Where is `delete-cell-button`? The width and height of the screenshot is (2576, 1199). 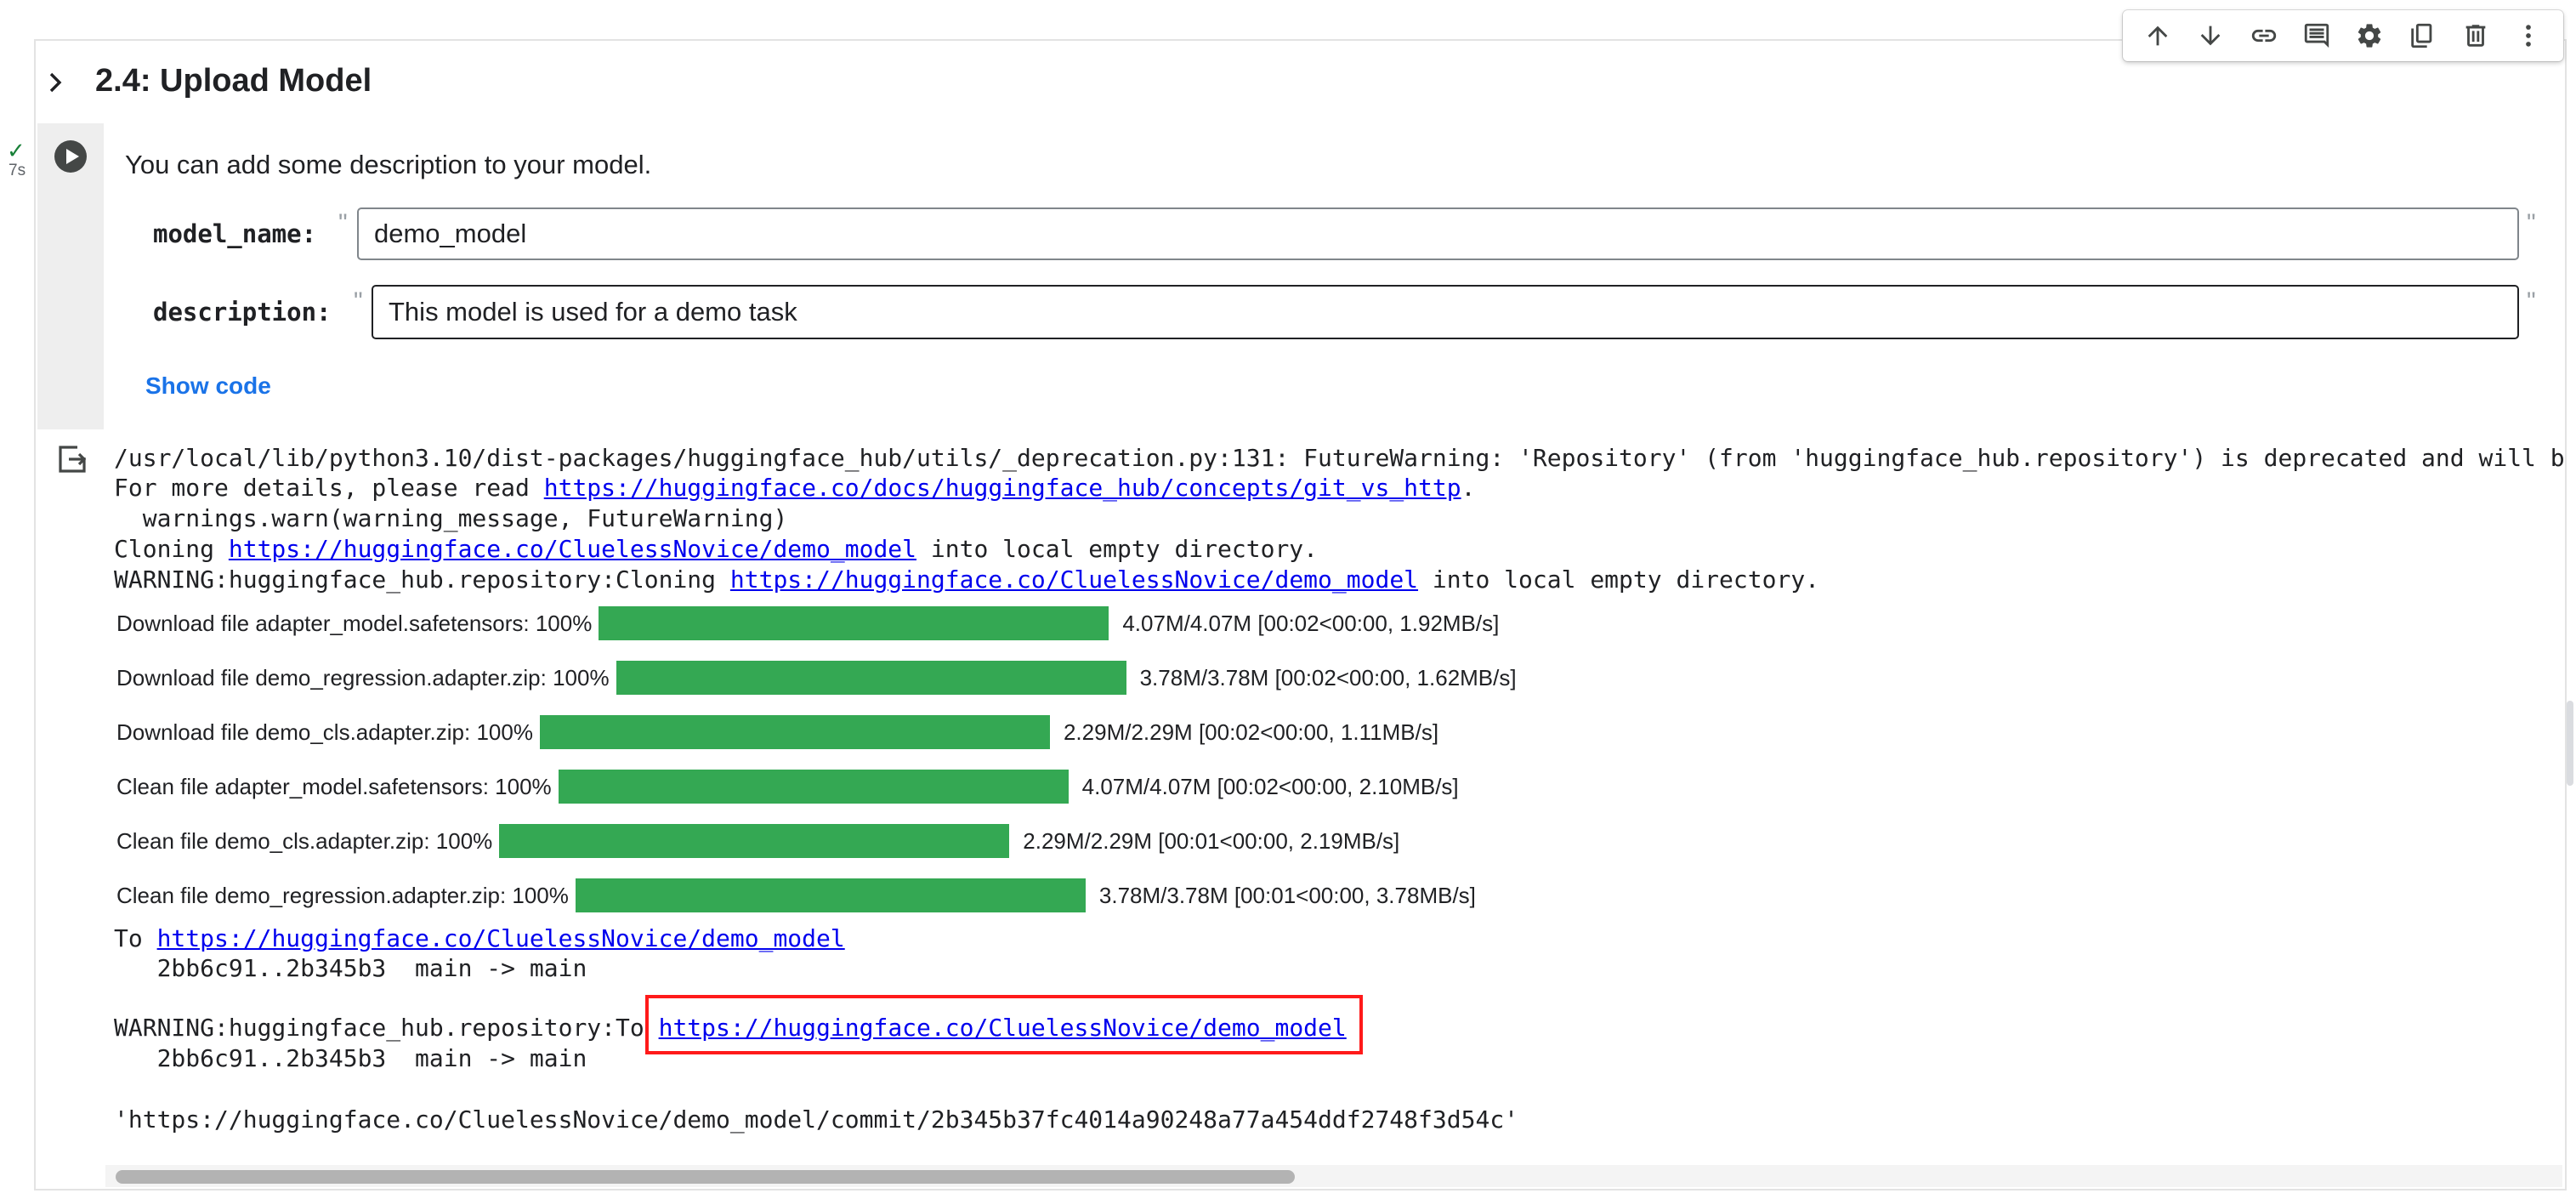 delete-cell-button is located at coordinates (2476, 35).